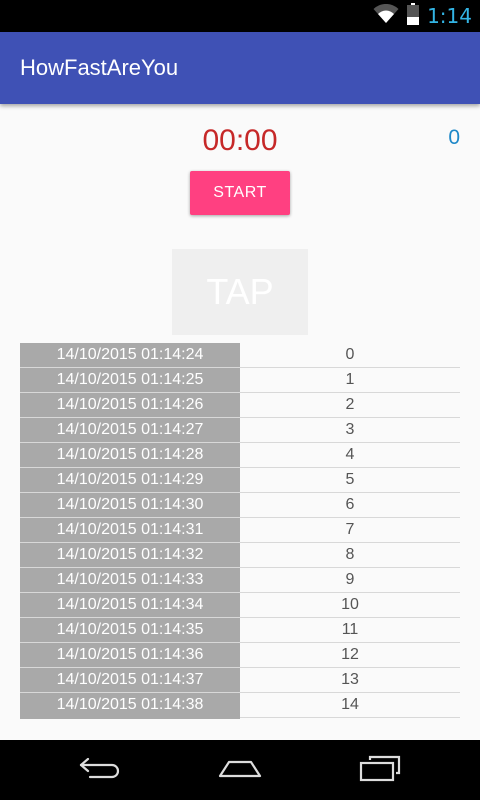 This screenshot has width=480, height=800. I want to click on list-item: 14/10/2015 01:14:27 3, so click(240, 430).